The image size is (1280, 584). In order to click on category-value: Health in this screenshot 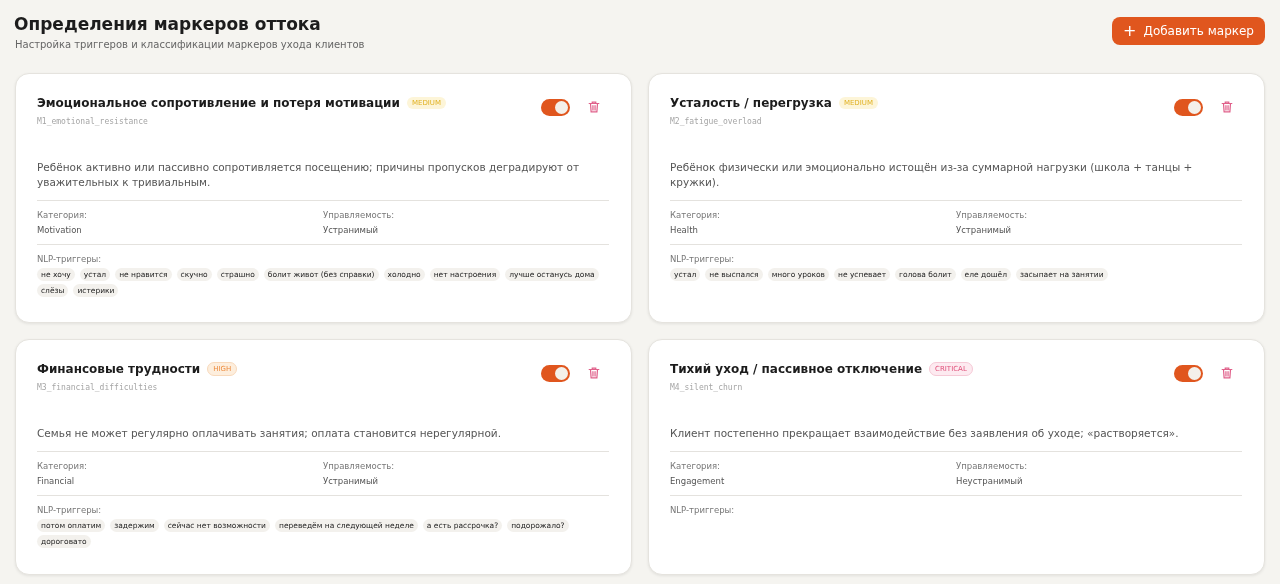, I will do `click(684, 230)`.